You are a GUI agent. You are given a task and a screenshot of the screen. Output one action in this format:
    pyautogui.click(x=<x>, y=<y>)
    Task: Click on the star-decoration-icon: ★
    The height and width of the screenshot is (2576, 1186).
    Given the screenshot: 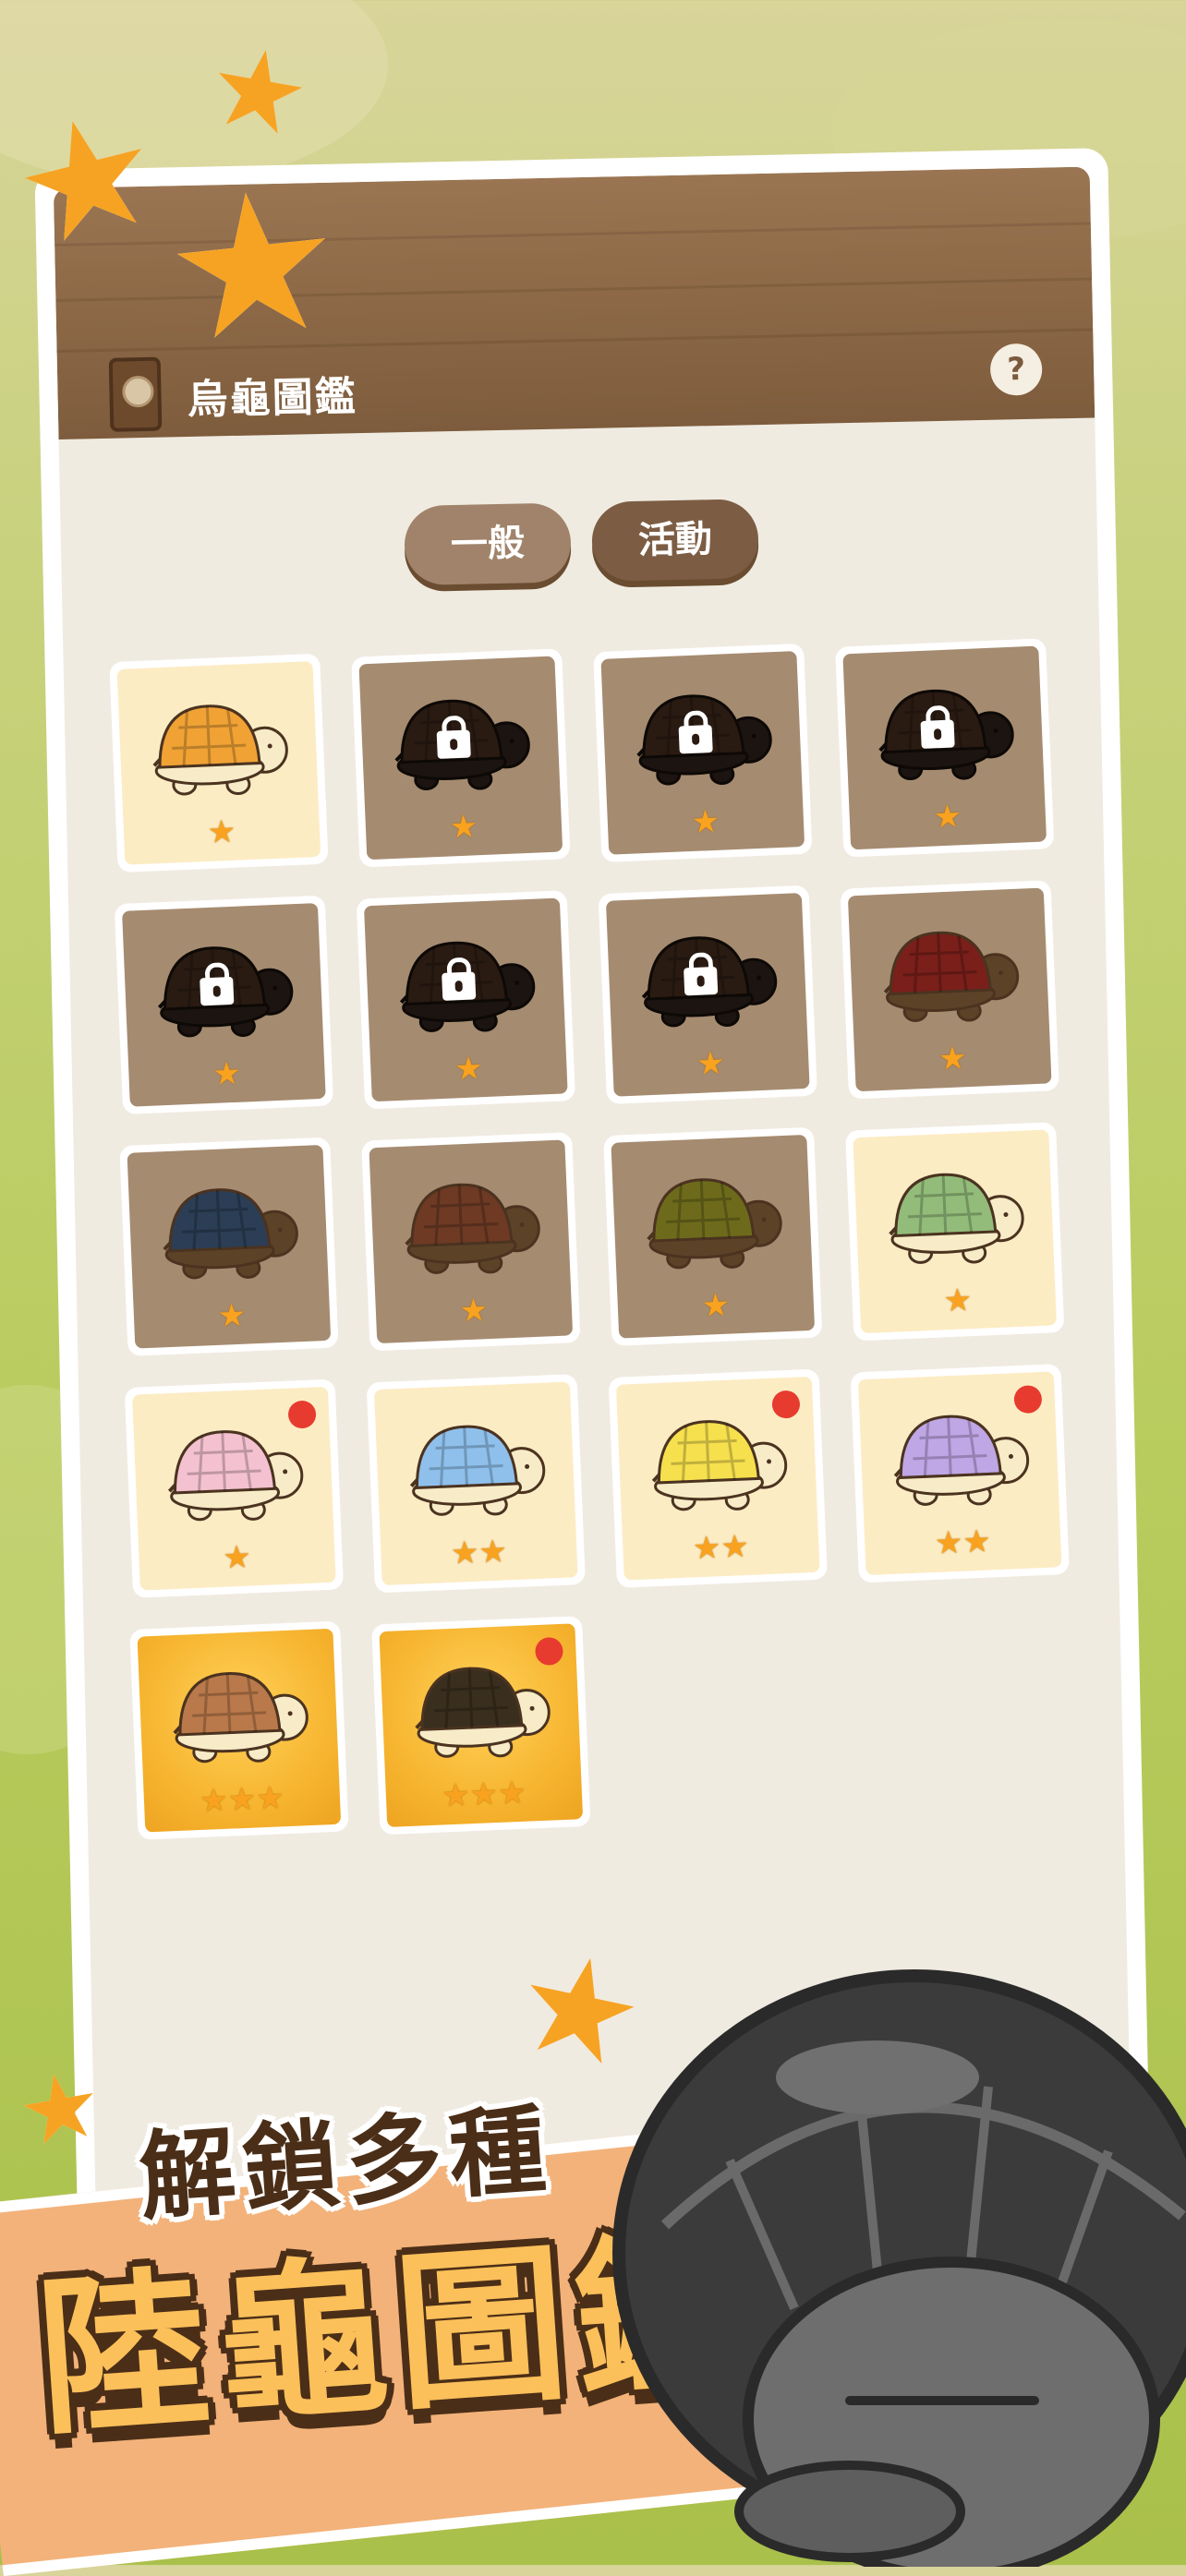 What is the action you would take?
    pyautogui.click(x=253, y=265)
    